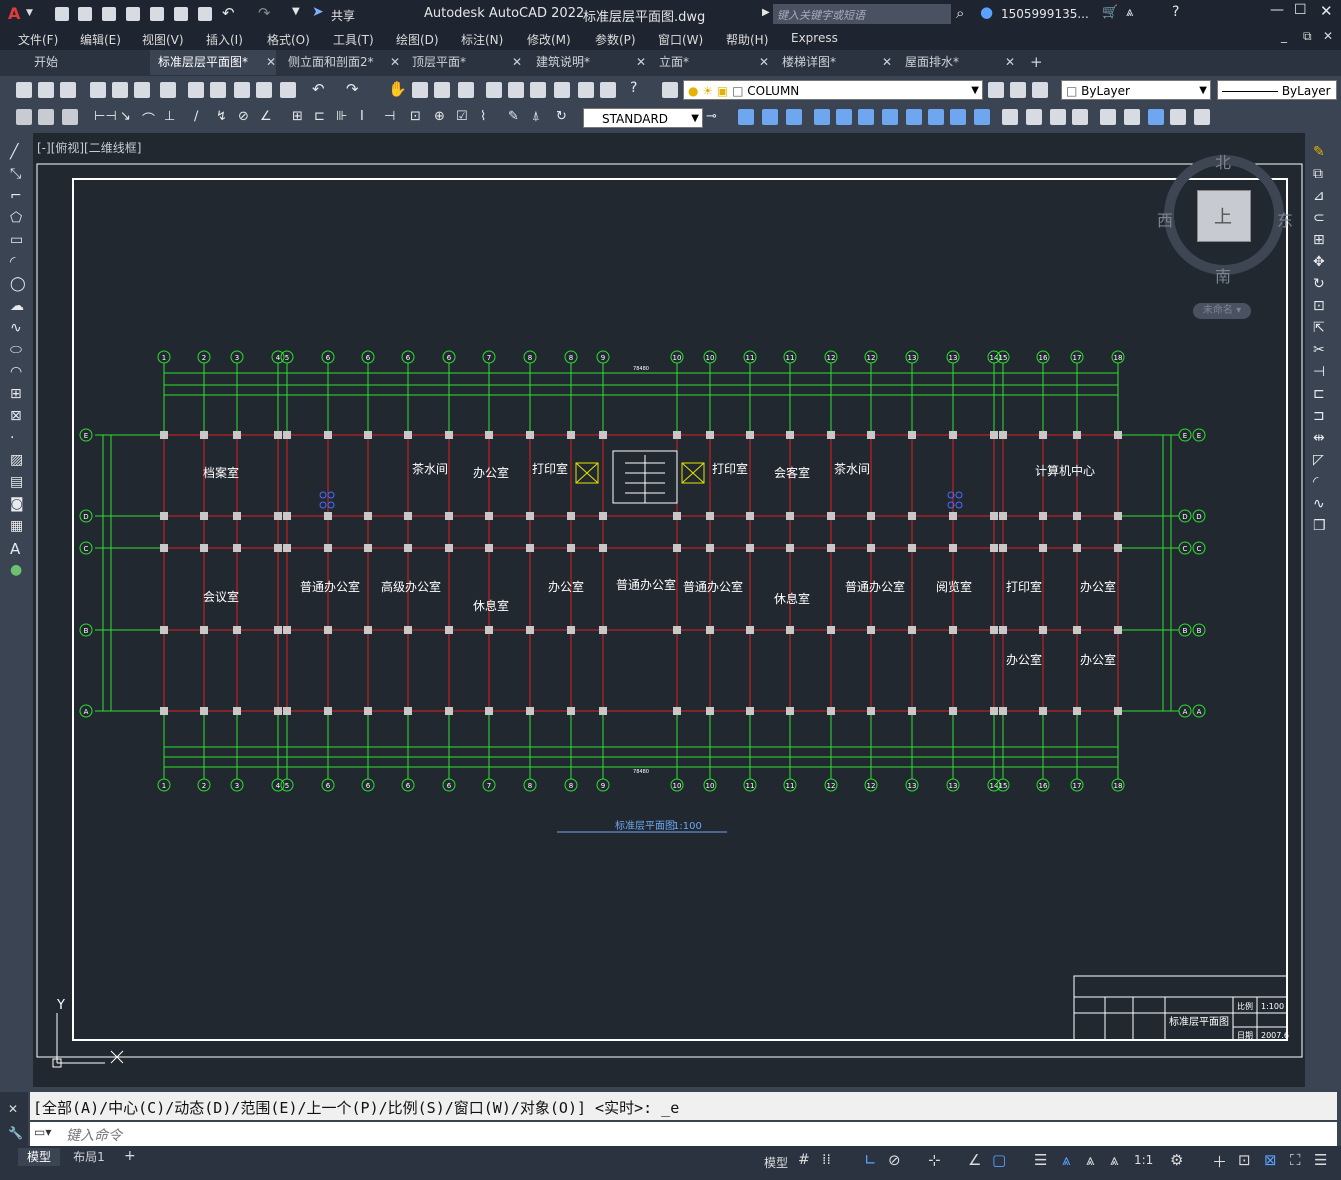 The image size is (1341, 1180). I want to click on circle-icon: ◯, so click(18, 284).